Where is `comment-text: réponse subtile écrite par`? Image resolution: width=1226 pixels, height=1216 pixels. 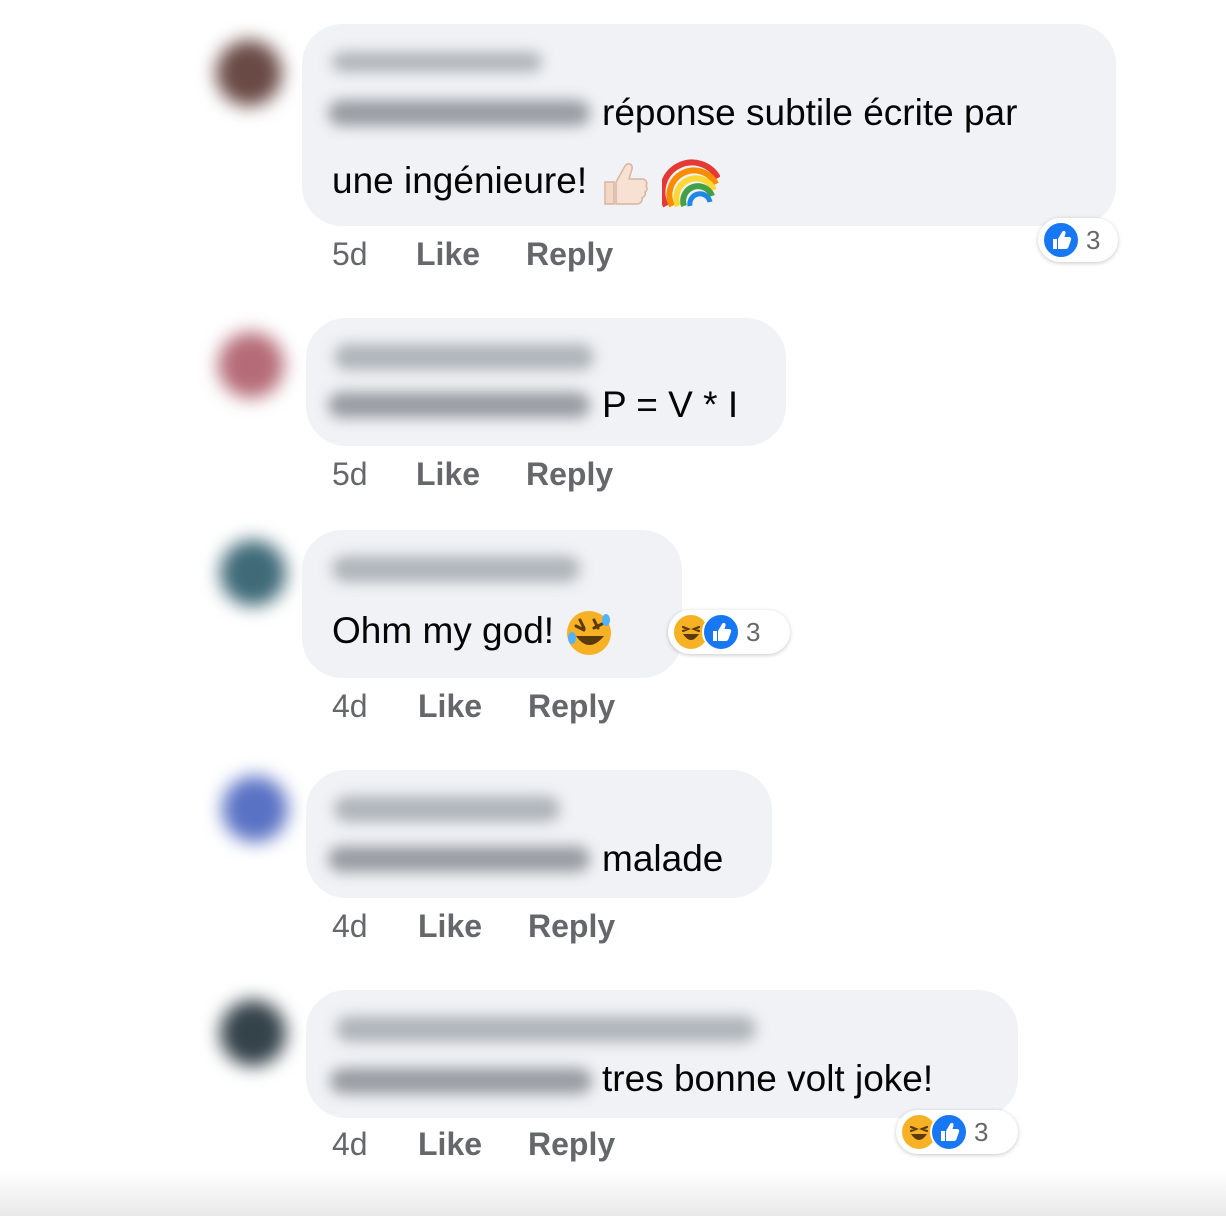
comment-text: réponse subtile écrite par is located at coordinates (810, 112).